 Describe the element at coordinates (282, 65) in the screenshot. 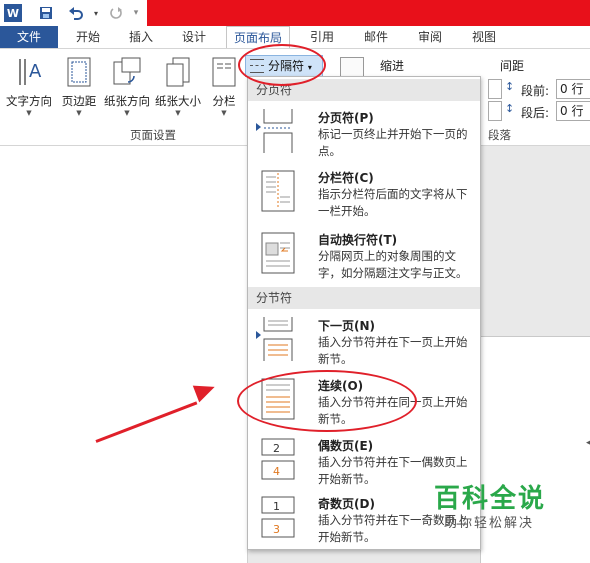

I see `annotation-oval-breaks` at that location.